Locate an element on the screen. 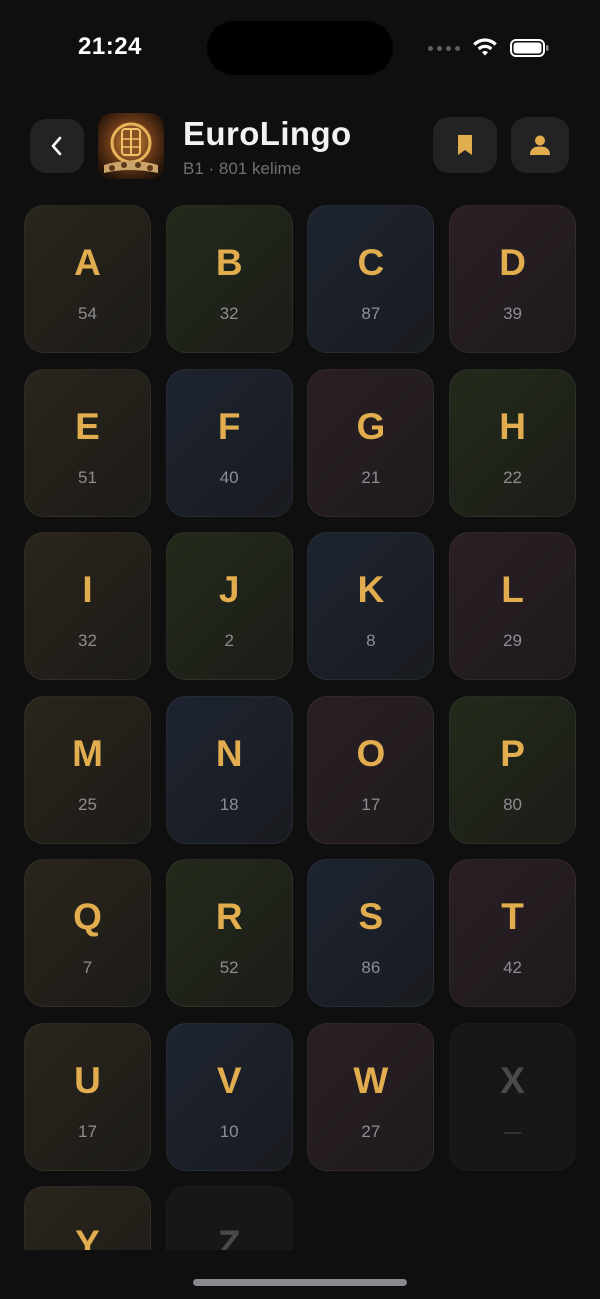 The height and width of the screenshot is (1299, 600). letter-tile-l: L 29 is located at coordinates (512, 606).